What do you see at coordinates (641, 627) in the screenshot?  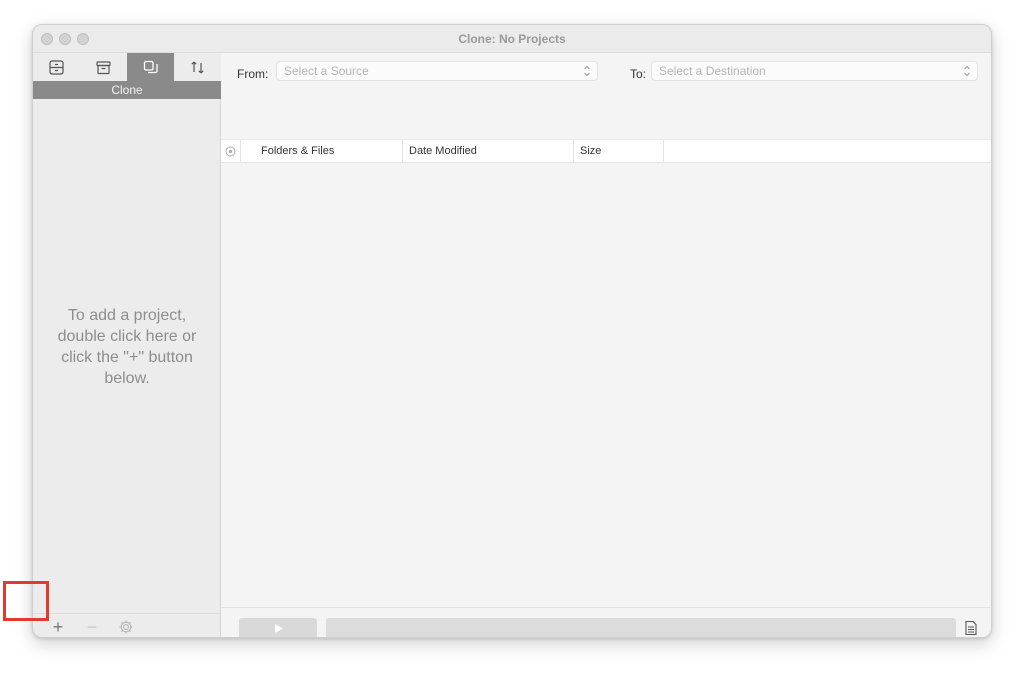 I see `progress-bar` at bounding box center [641, 627].